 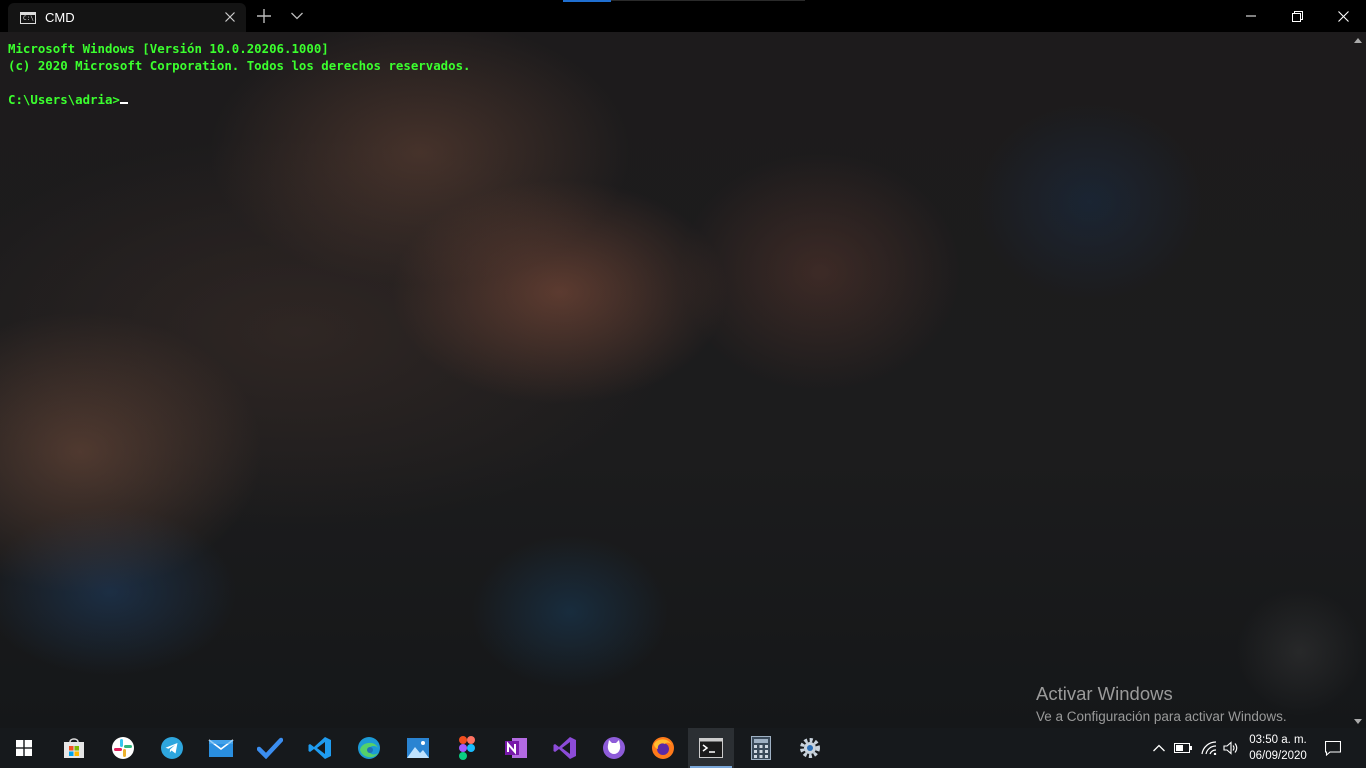 I want to click on firefox-icon, so click(x=663, y=748).